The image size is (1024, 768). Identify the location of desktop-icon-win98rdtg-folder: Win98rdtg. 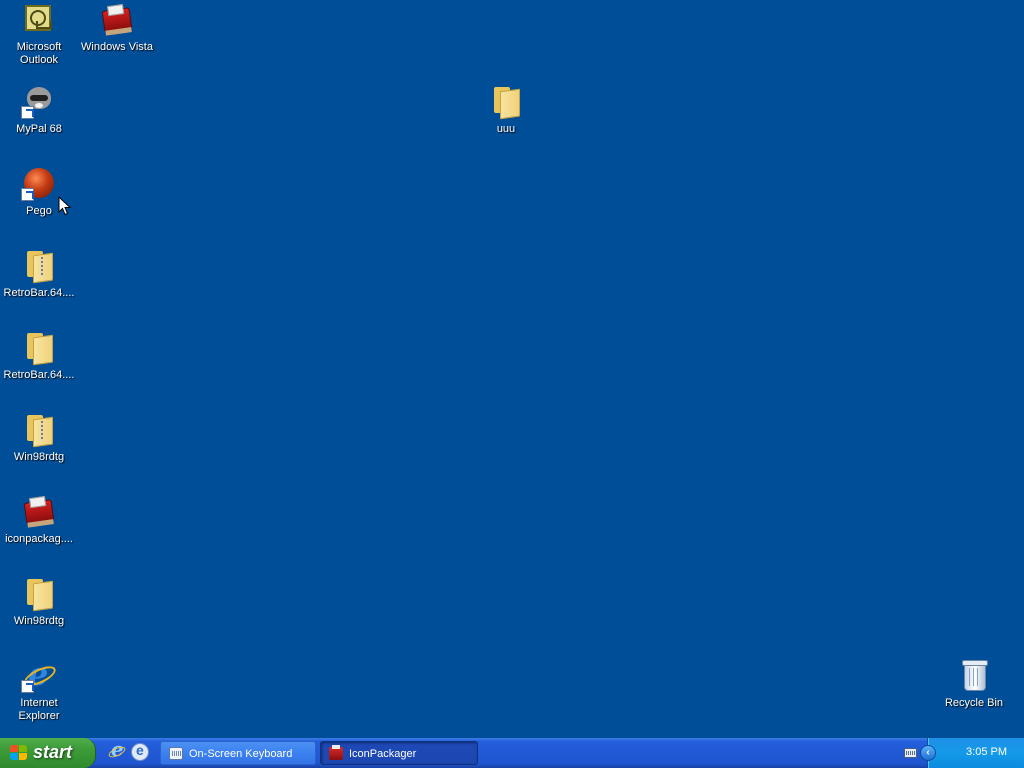
(39, 602).